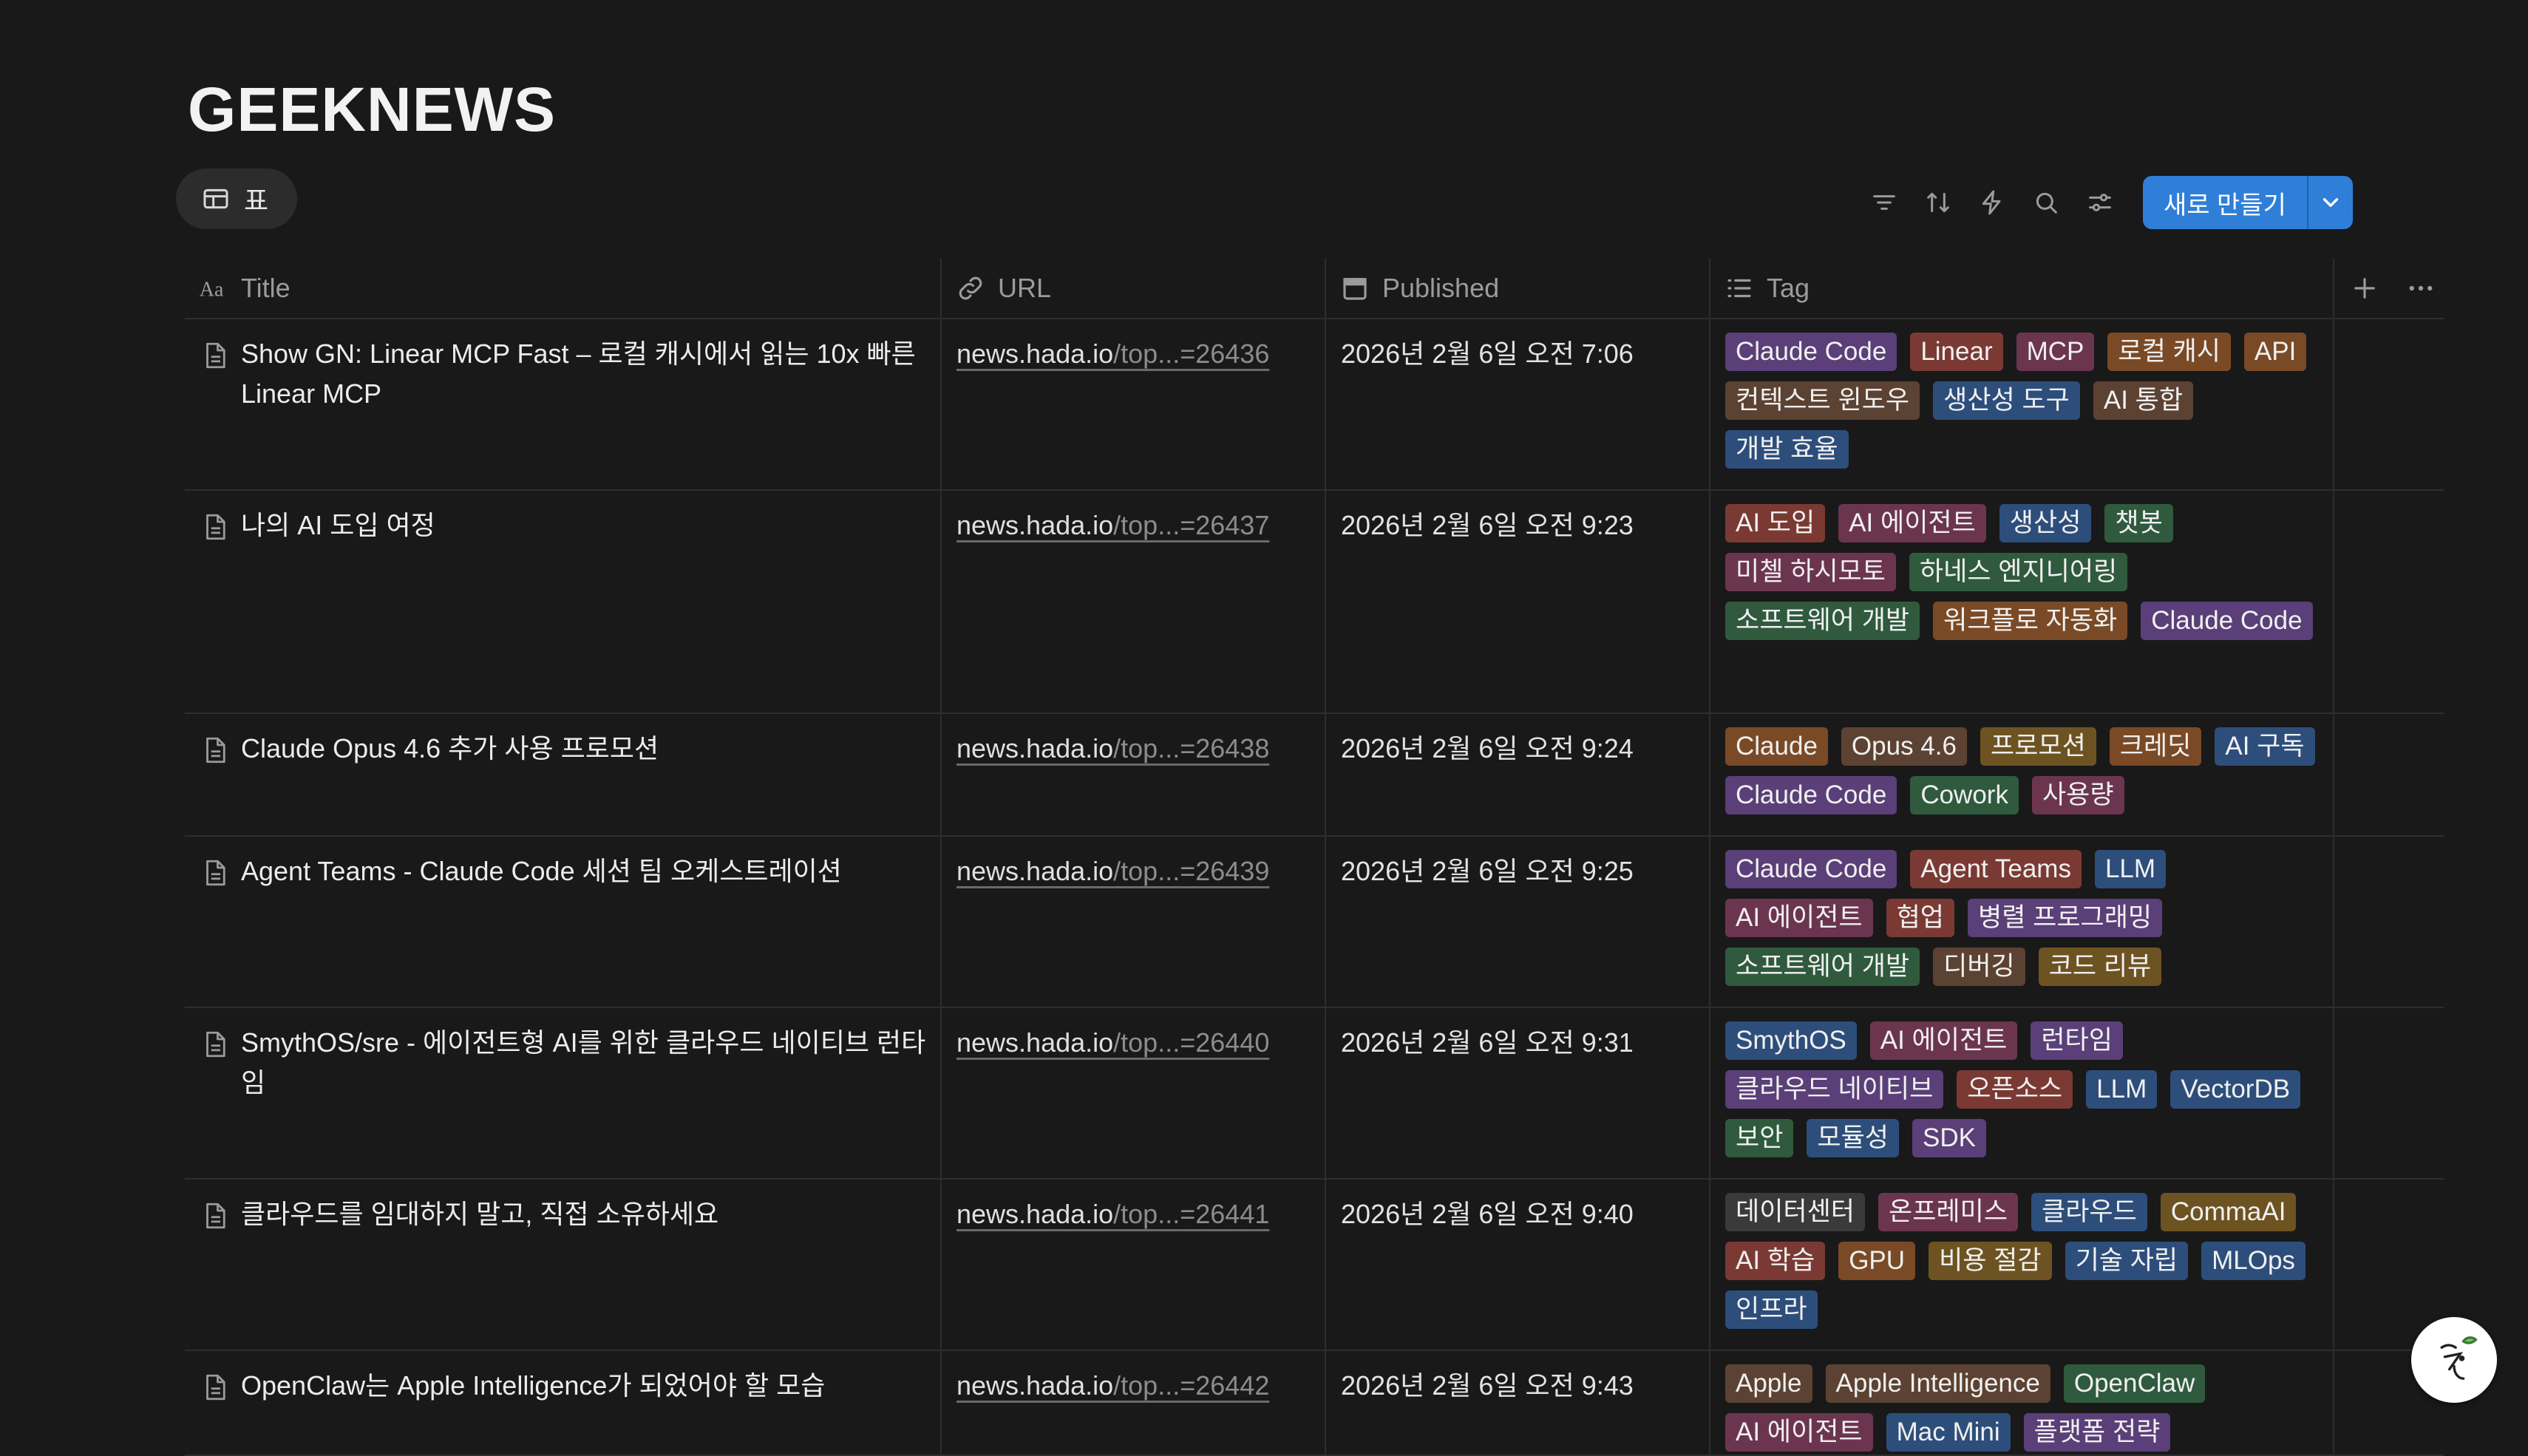 Image resolution: width=2528 pixels, height=1456 pixels. Describe the element at coordinates (1517, 1265) in the screenshot. I see `published-cell: 2026년 2월 6일 오전 9:40` at that location.